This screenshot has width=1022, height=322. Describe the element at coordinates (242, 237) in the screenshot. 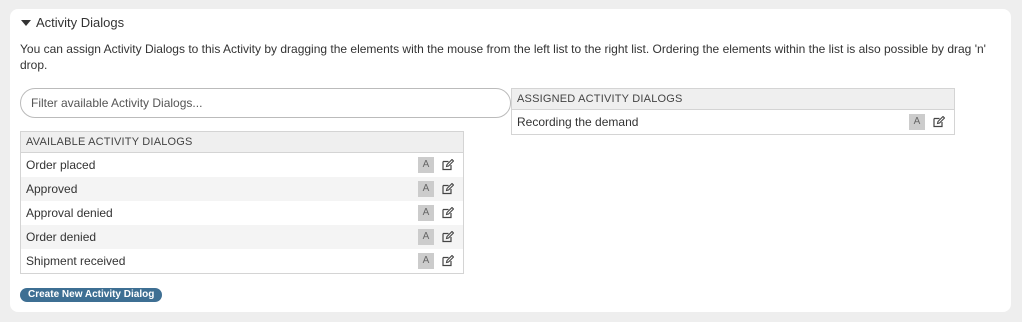

I see `list-item: Order denied A` at that location.